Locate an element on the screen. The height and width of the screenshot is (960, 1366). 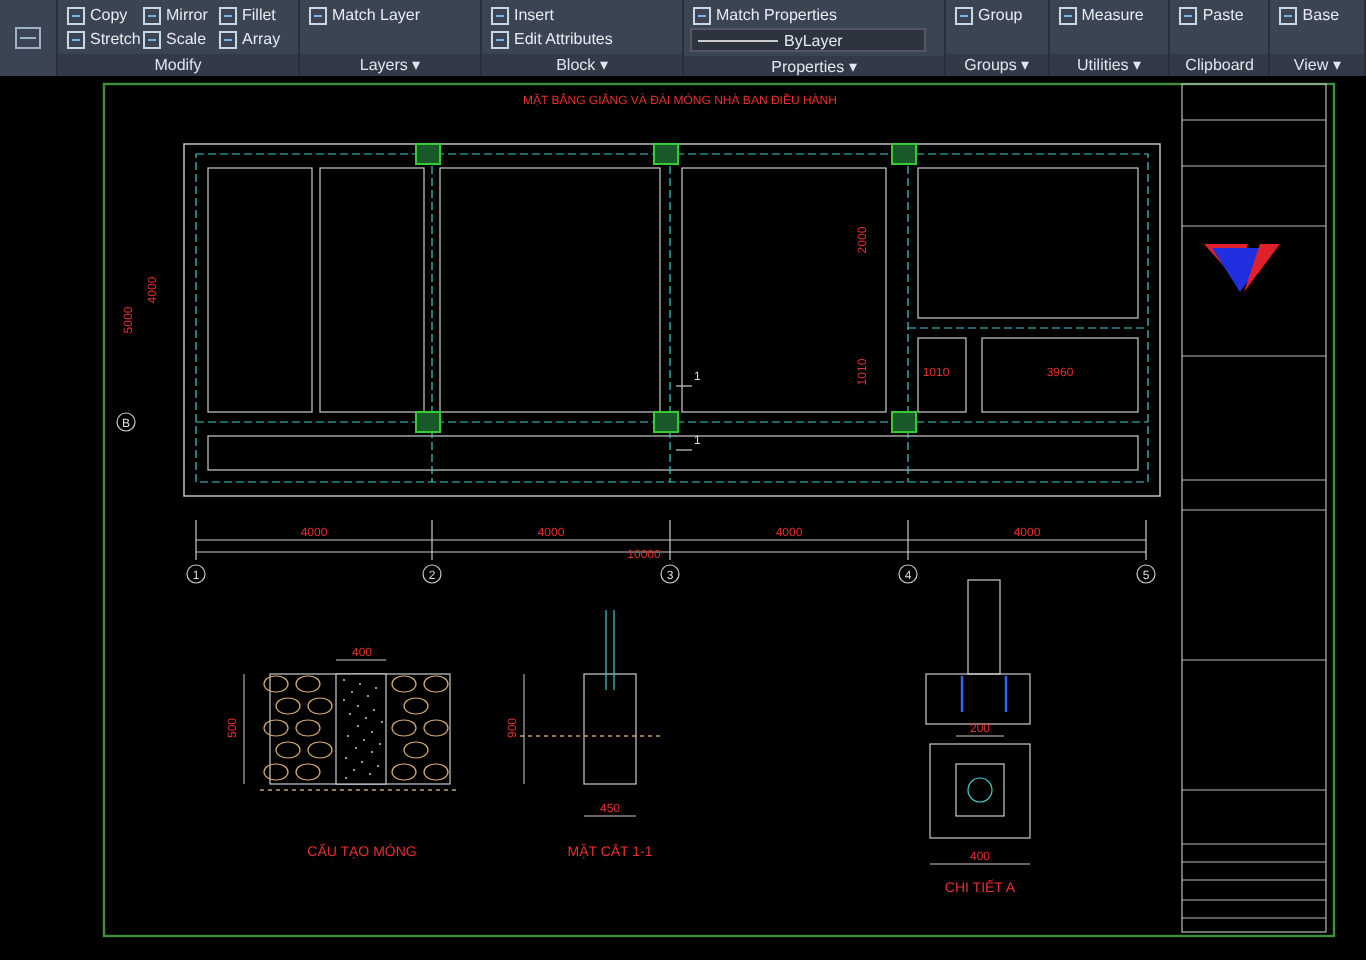
panel-title: Groups ▾ is located at coordinates (997, 65).